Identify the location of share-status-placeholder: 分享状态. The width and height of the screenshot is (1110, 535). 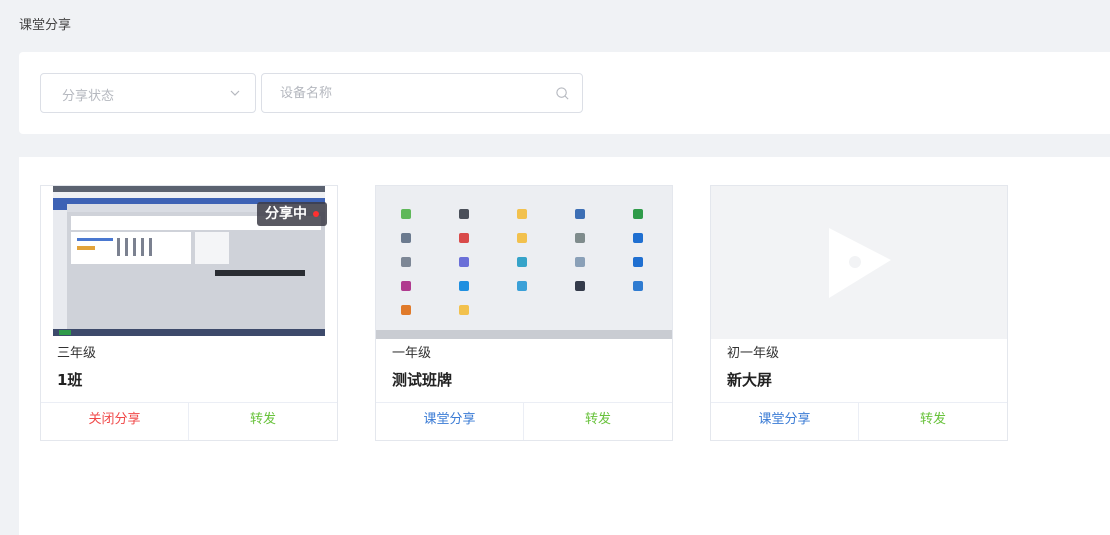
(88, 96).